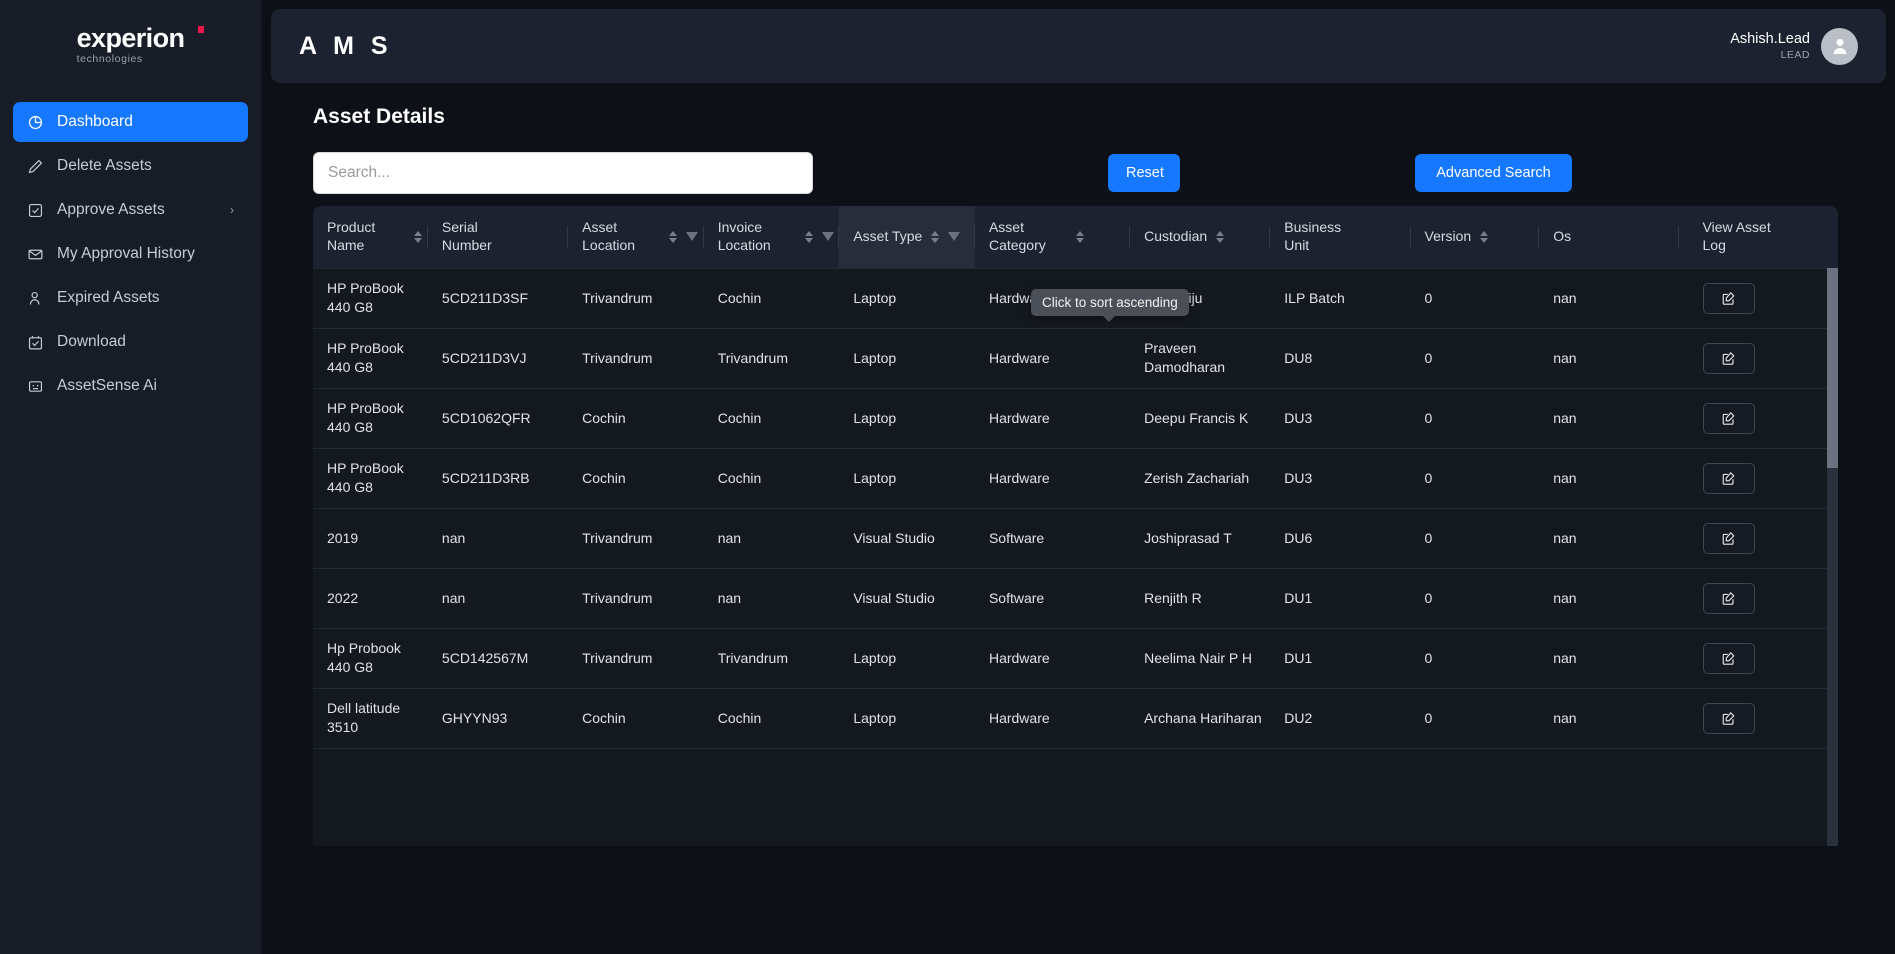 This screenshot has width=1895, height=954. What do you see at coordinates (1493, 173) in the screenshot?
I see `advanced-search-button: Advanced Search` at bounding box center [1493, 173].